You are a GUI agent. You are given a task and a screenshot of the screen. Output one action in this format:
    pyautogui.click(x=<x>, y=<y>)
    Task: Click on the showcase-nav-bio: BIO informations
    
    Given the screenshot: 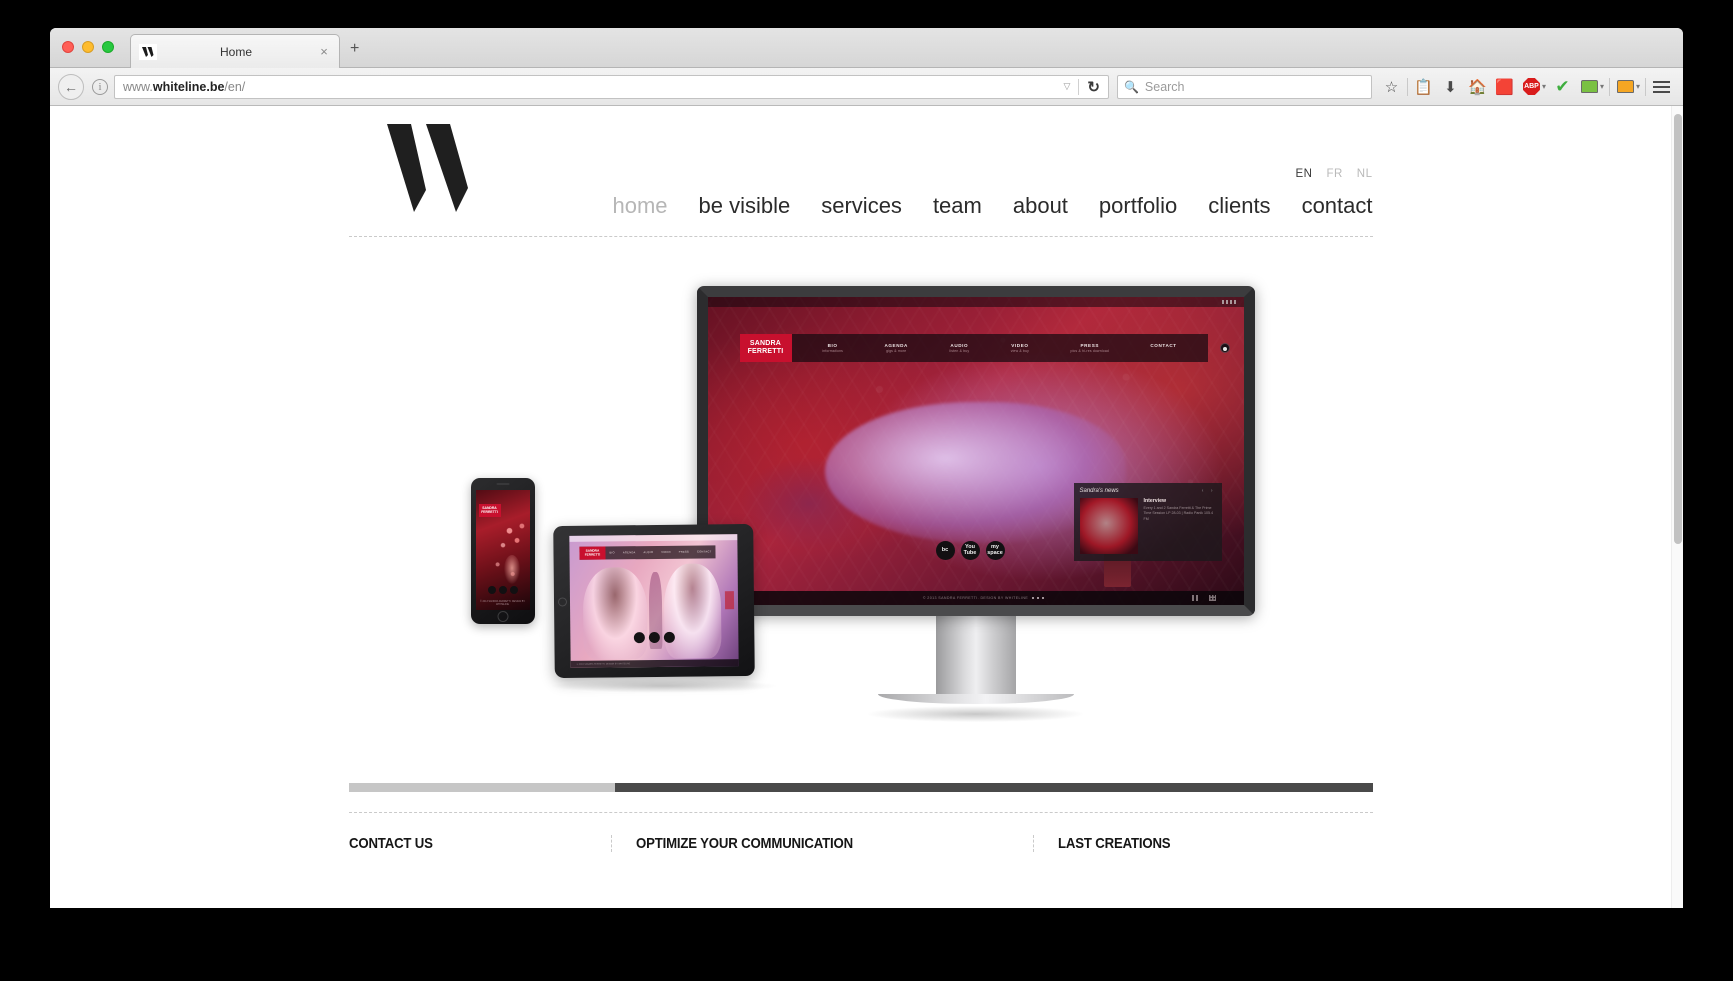 What is the action you would take?
    pyautogui.click(x=832, y=348)
    